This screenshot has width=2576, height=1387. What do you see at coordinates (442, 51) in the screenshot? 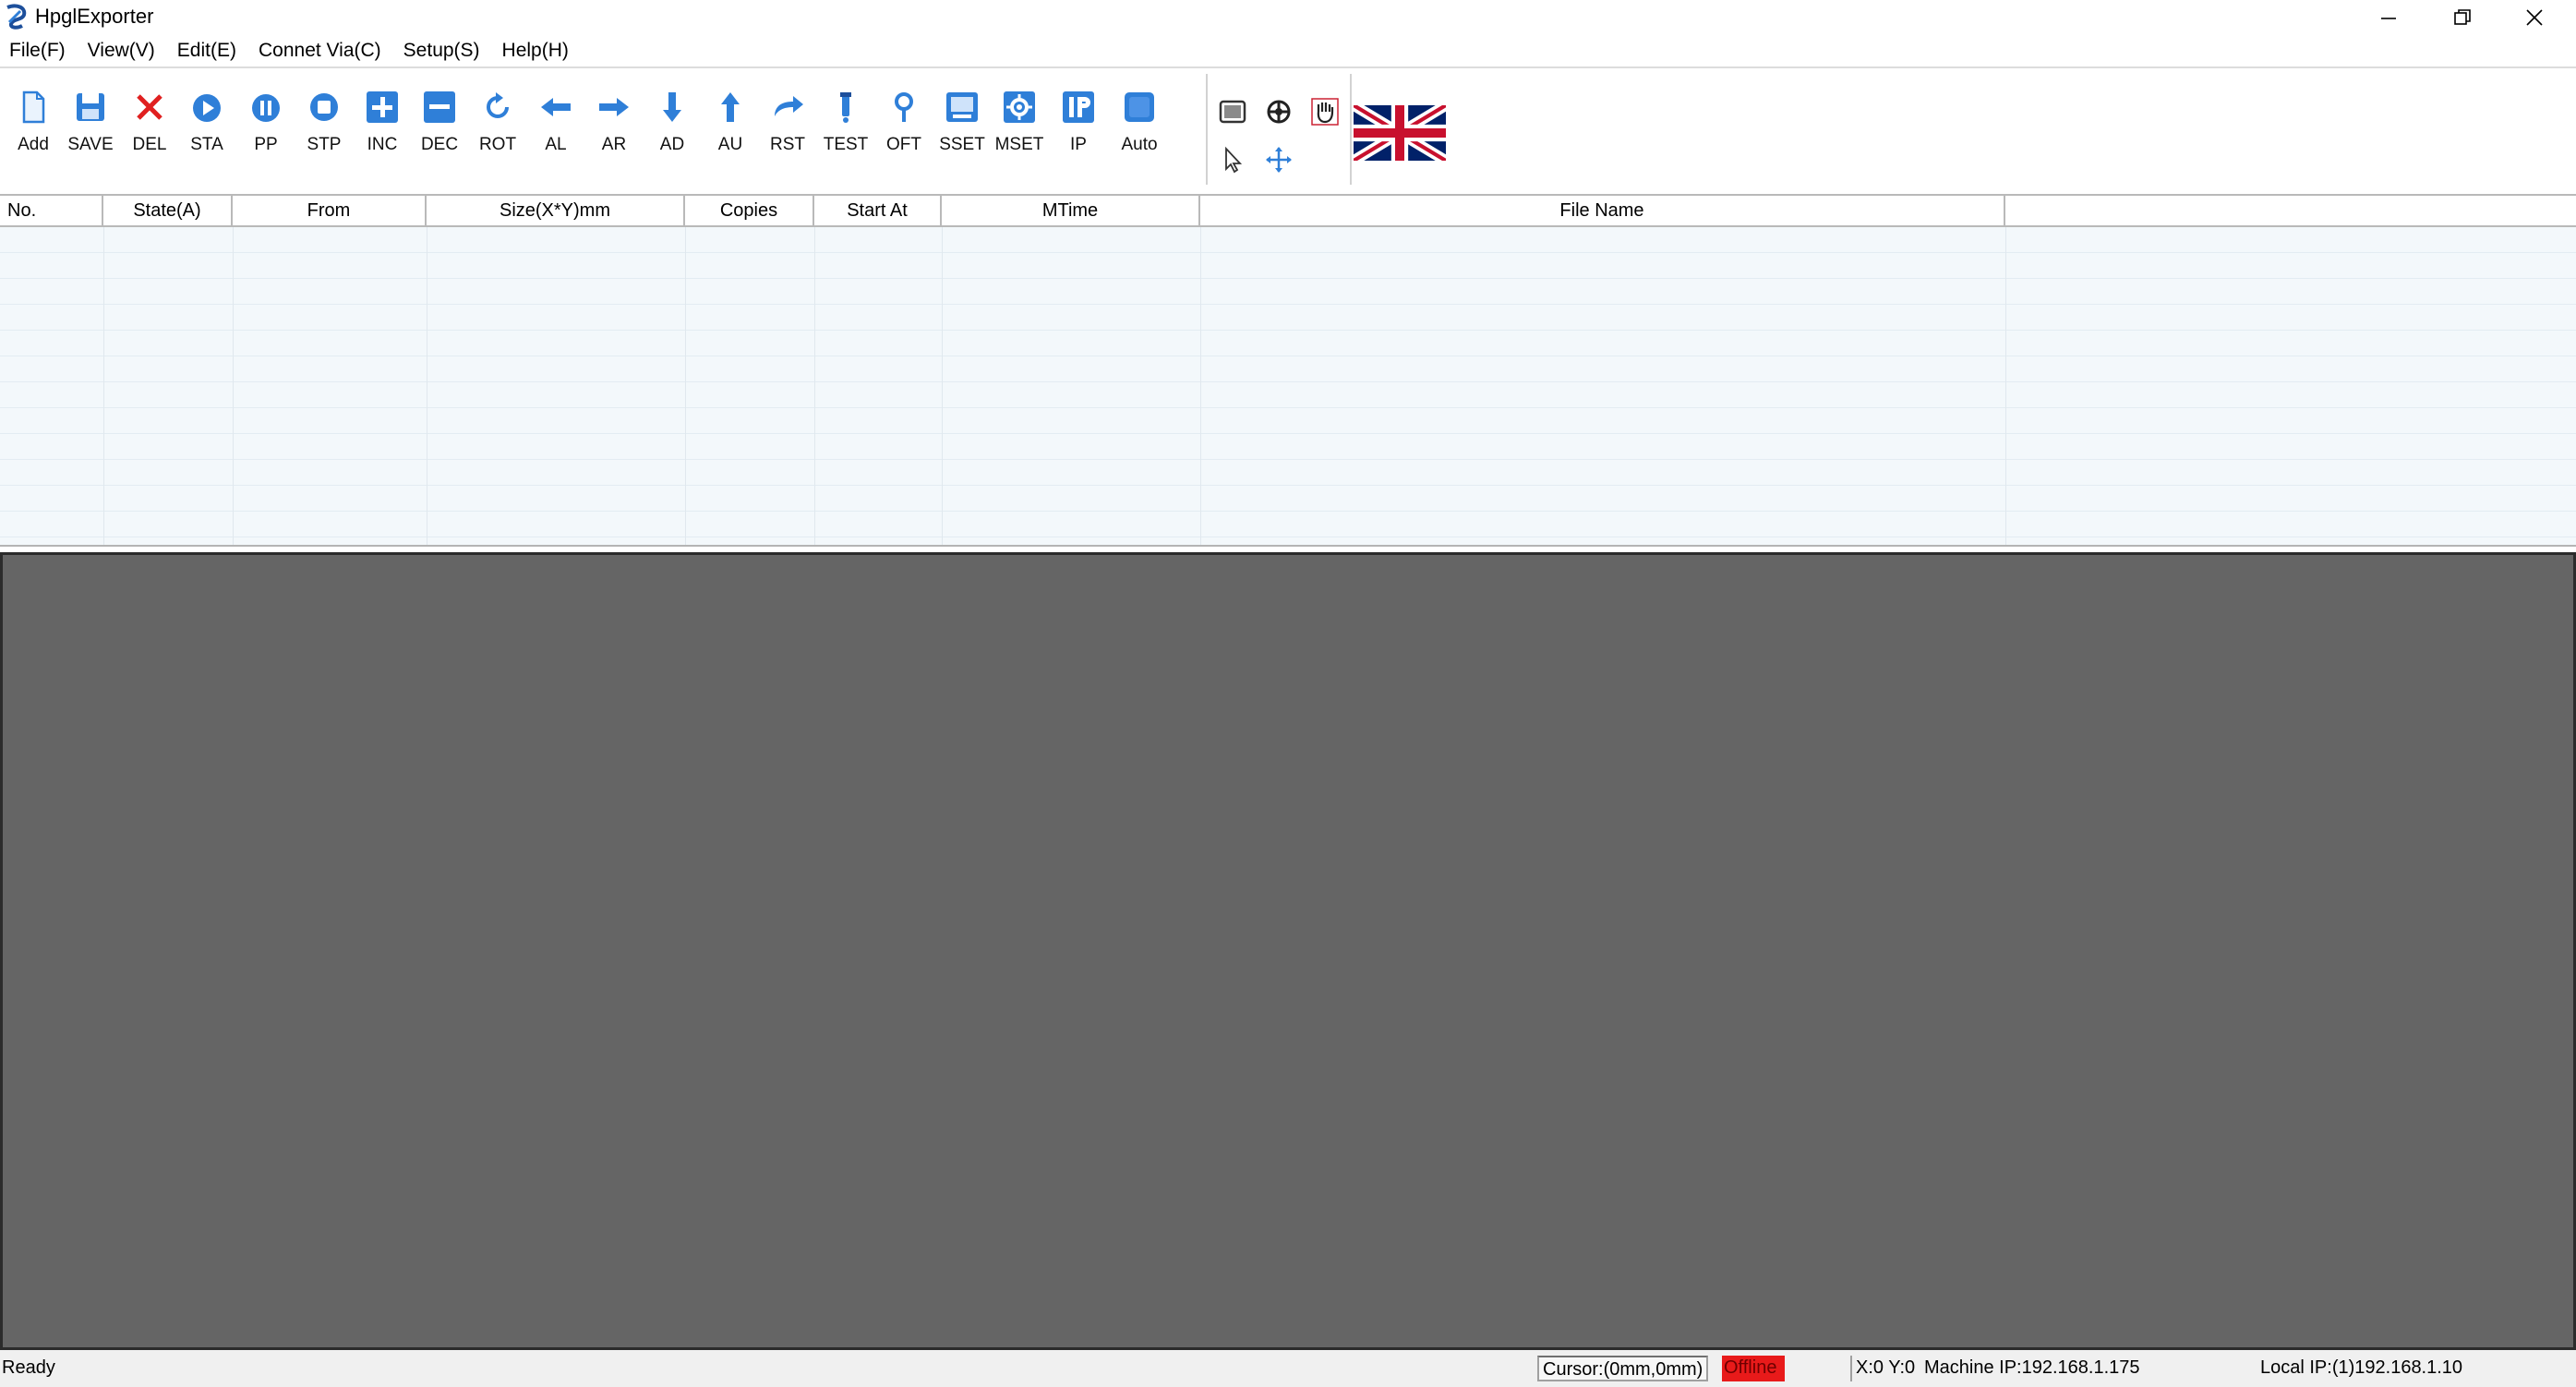
I see `menu-setup: Setup(S)` at bounding box center [442, 51].